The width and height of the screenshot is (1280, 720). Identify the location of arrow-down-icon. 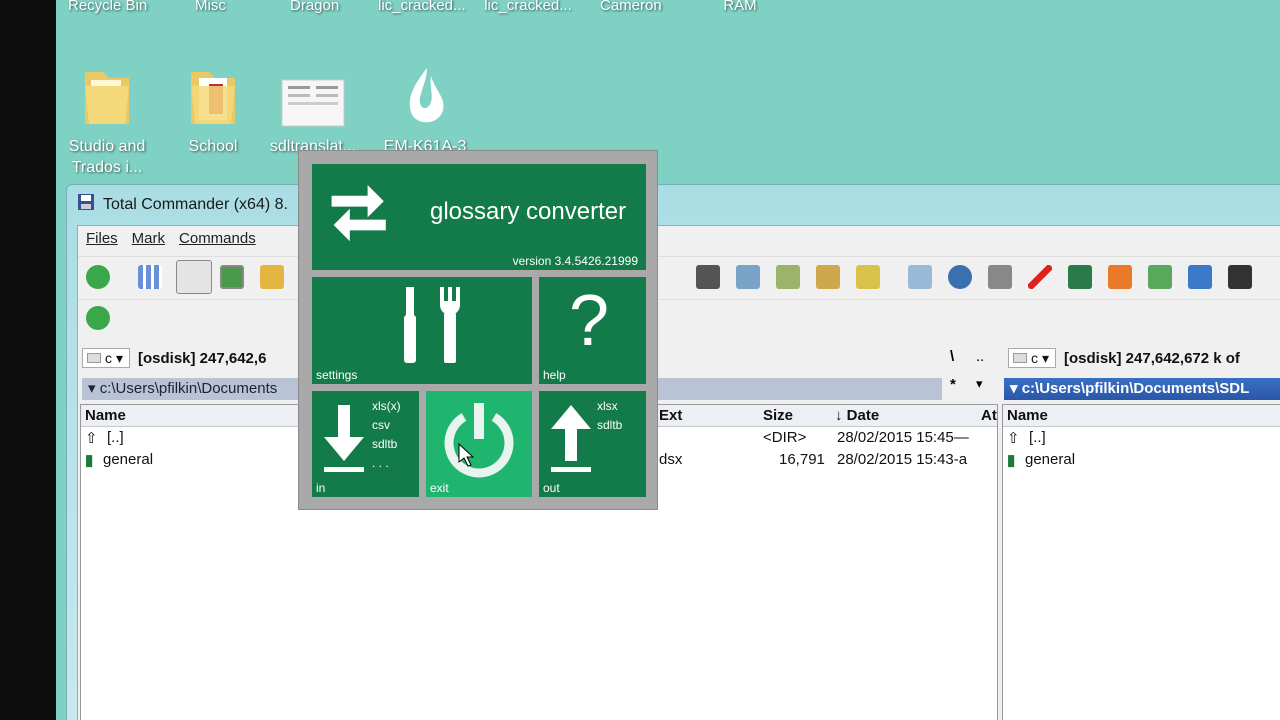
(344, 440).